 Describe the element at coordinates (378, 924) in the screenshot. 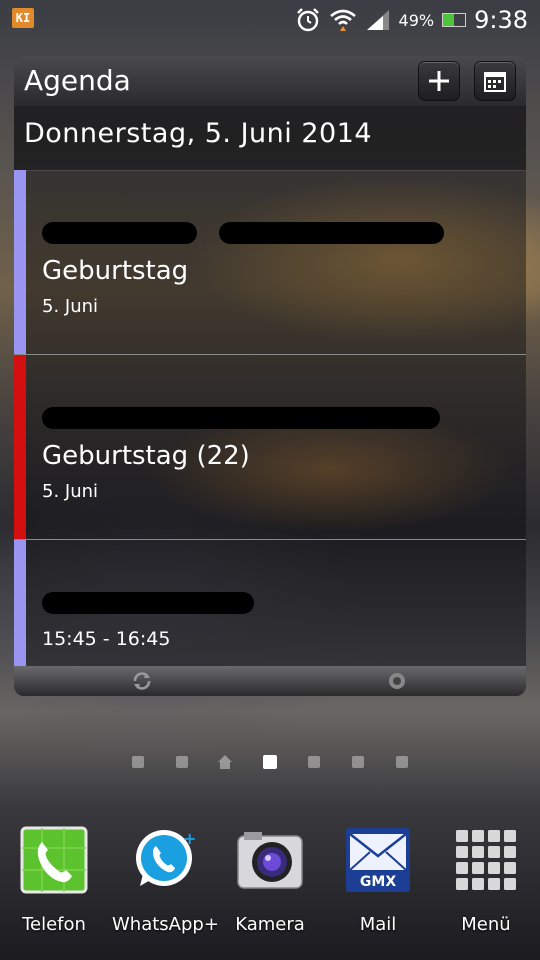

I see `app-label: Mail` at that location.